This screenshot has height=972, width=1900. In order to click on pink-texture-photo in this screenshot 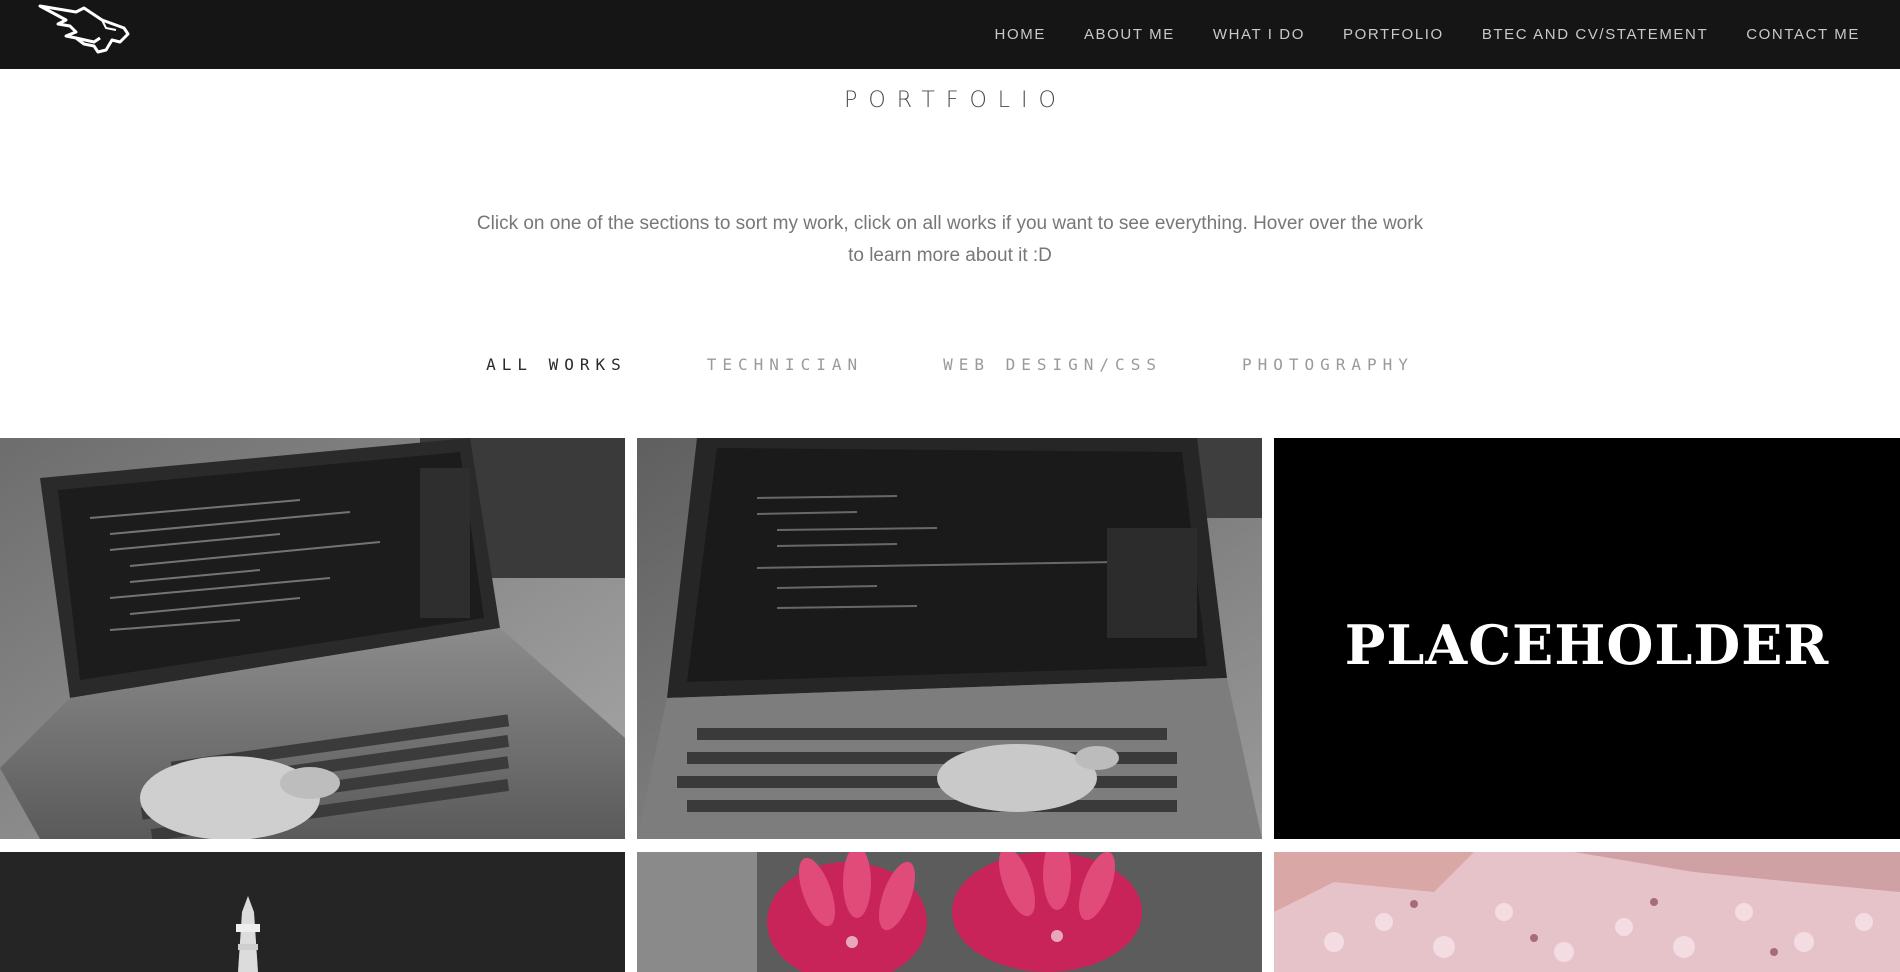, I will do `click(1587, 912)`.